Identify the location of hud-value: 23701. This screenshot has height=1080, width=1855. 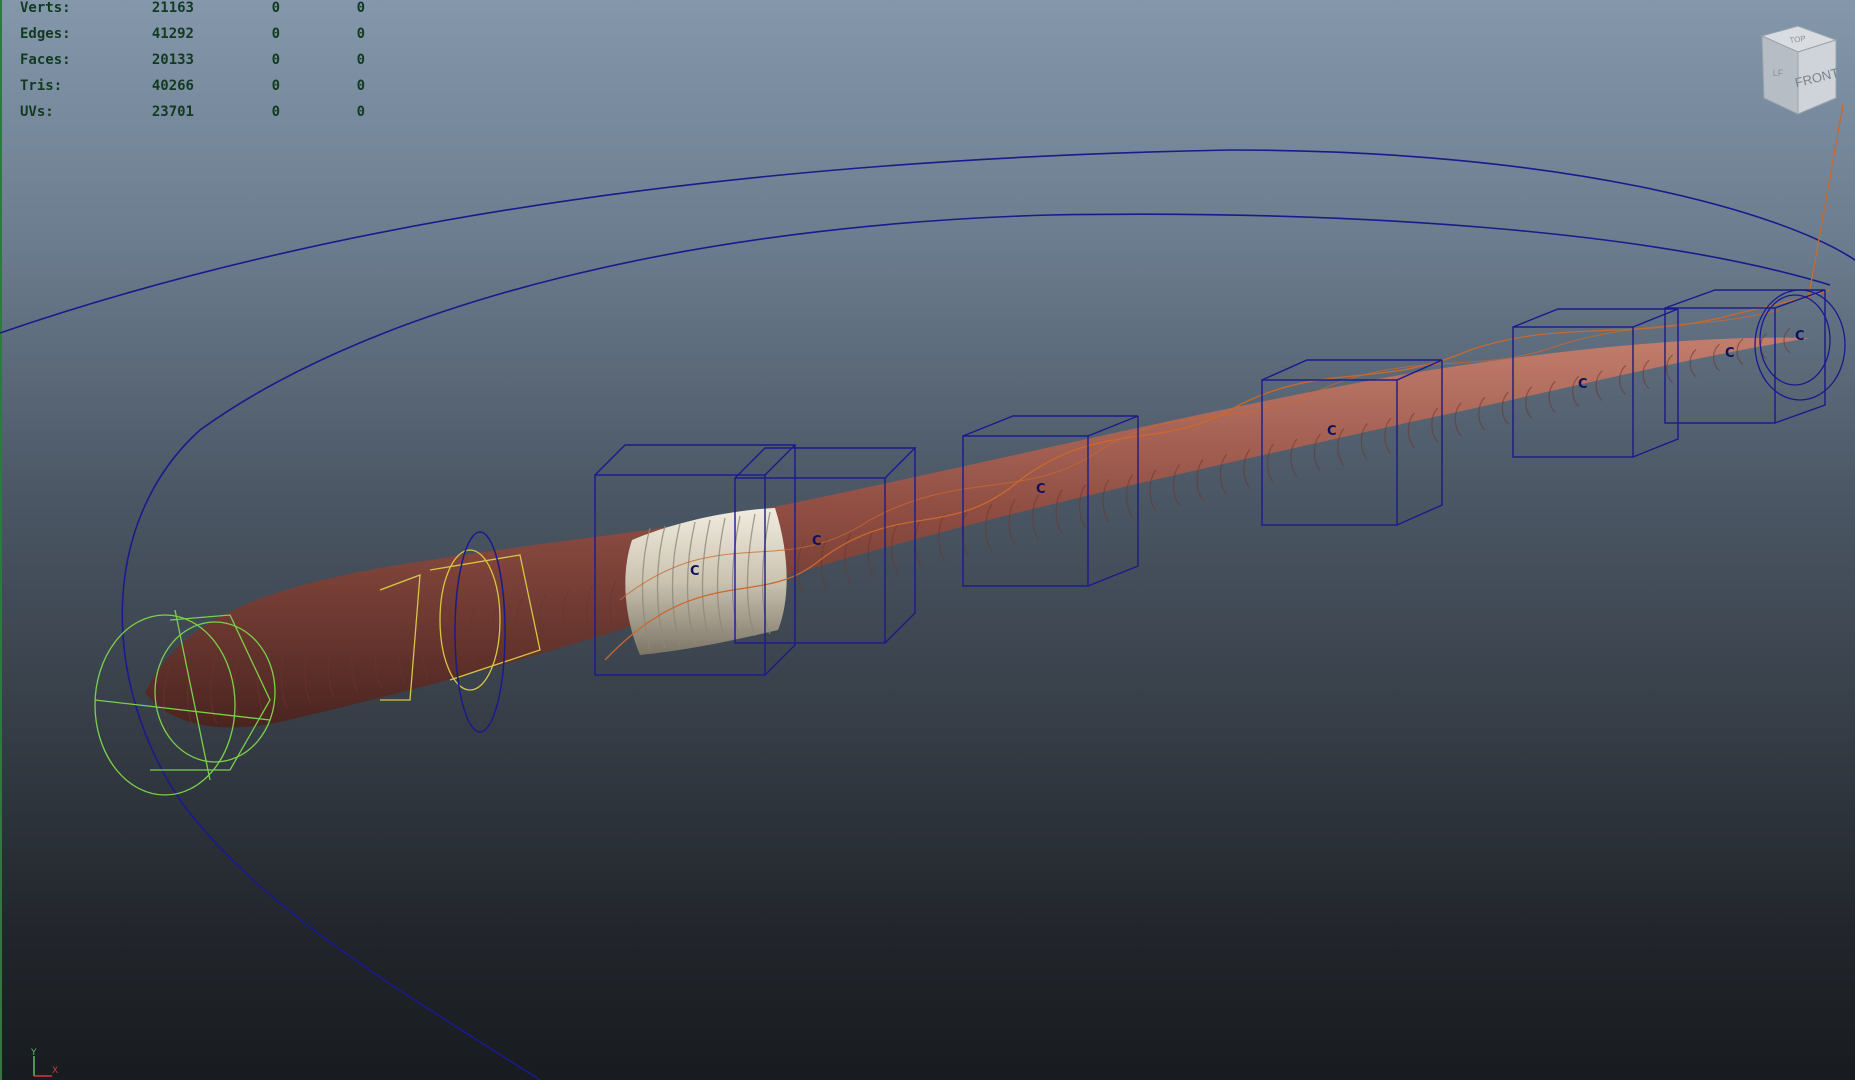
(172, 112).